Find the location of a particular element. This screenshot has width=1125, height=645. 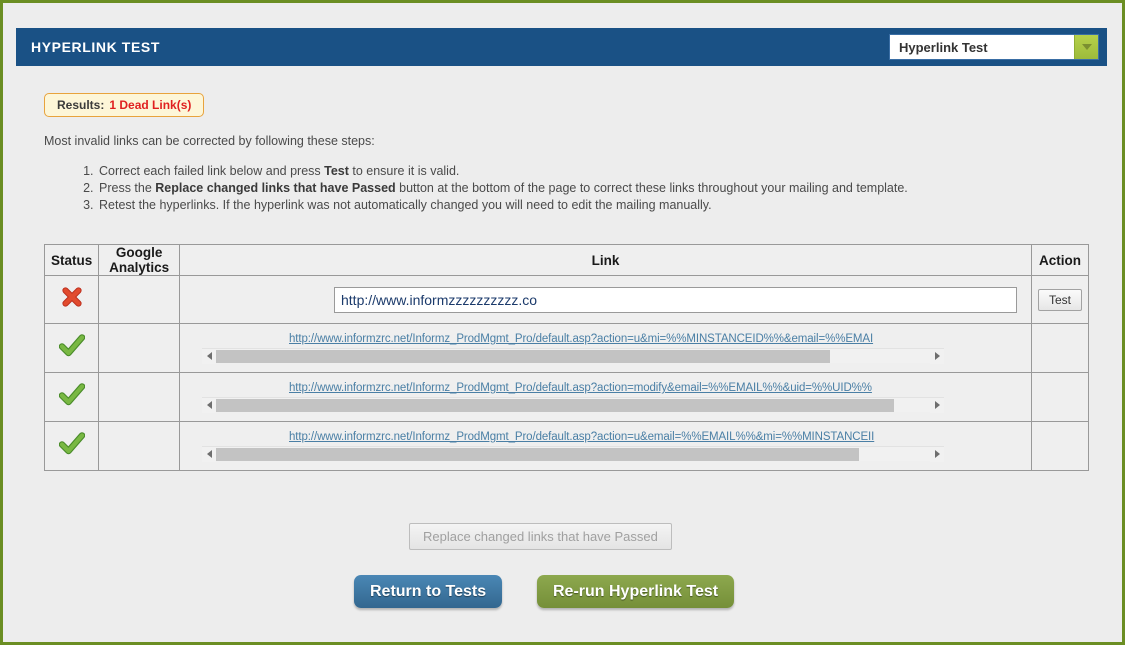

column-header-link: Link is located at coordinates (605, 260).